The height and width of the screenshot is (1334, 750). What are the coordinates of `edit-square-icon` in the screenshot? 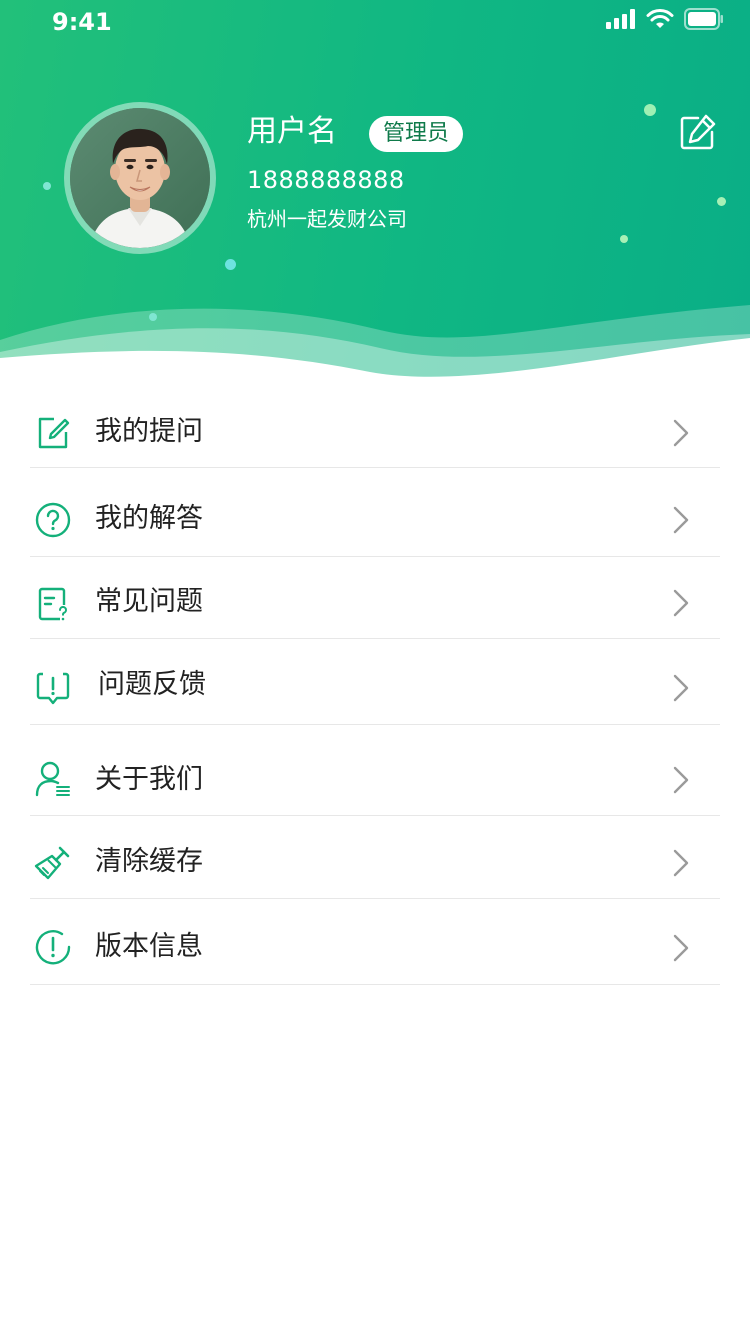 It's located at (54, 433).